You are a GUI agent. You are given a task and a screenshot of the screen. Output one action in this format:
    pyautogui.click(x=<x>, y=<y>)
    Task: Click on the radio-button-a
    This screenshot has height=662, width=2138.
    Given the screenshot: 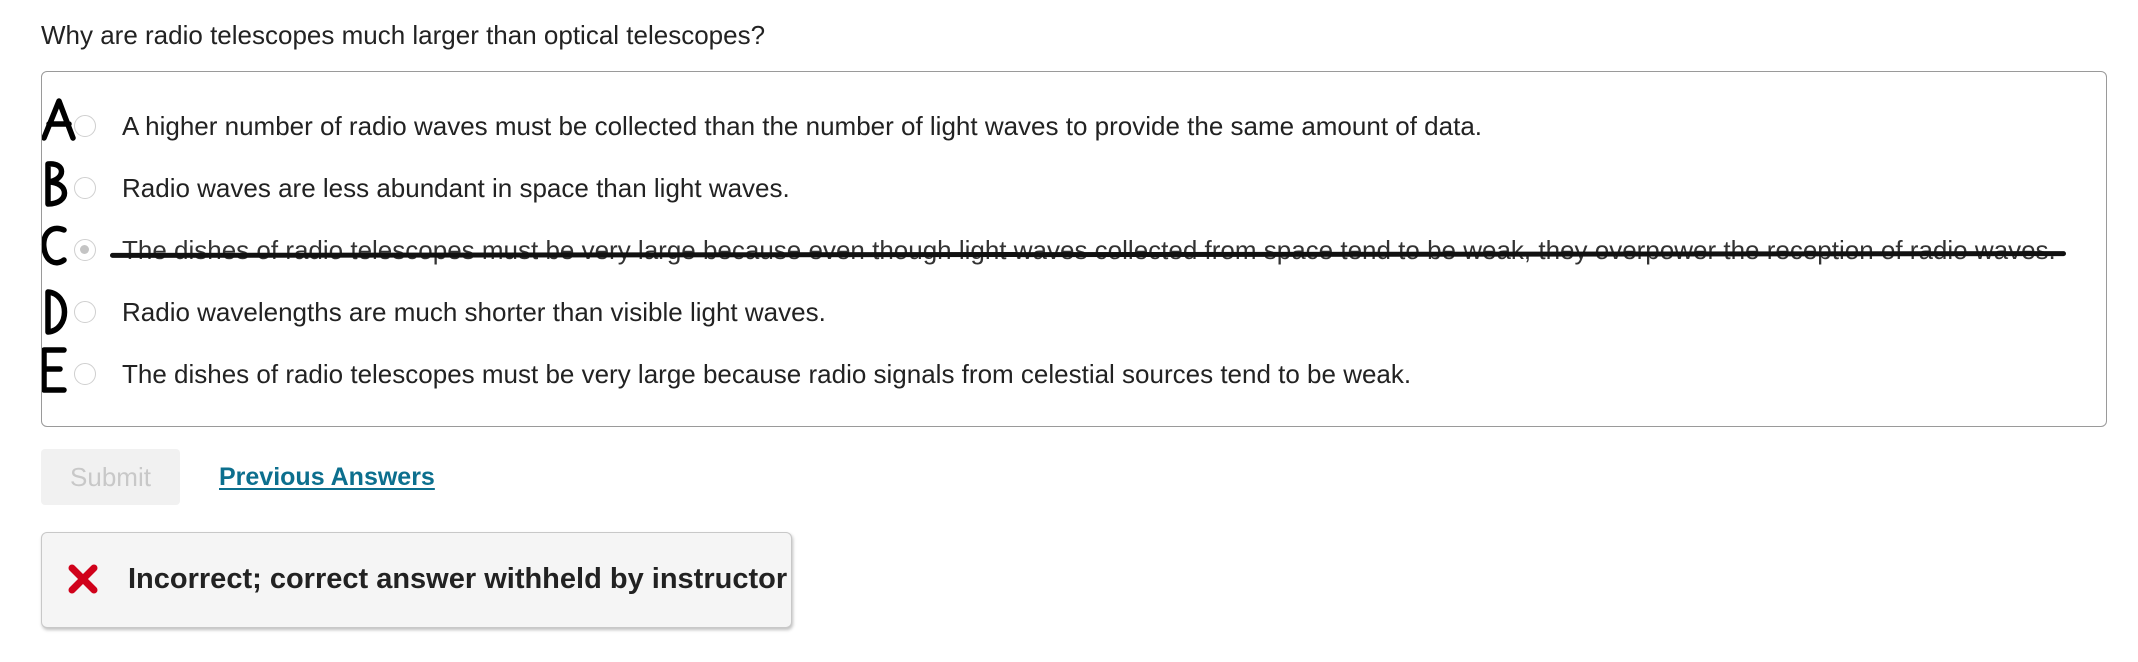 What is the action you would take?
    pyautogui.click(x=85, y=126)
    